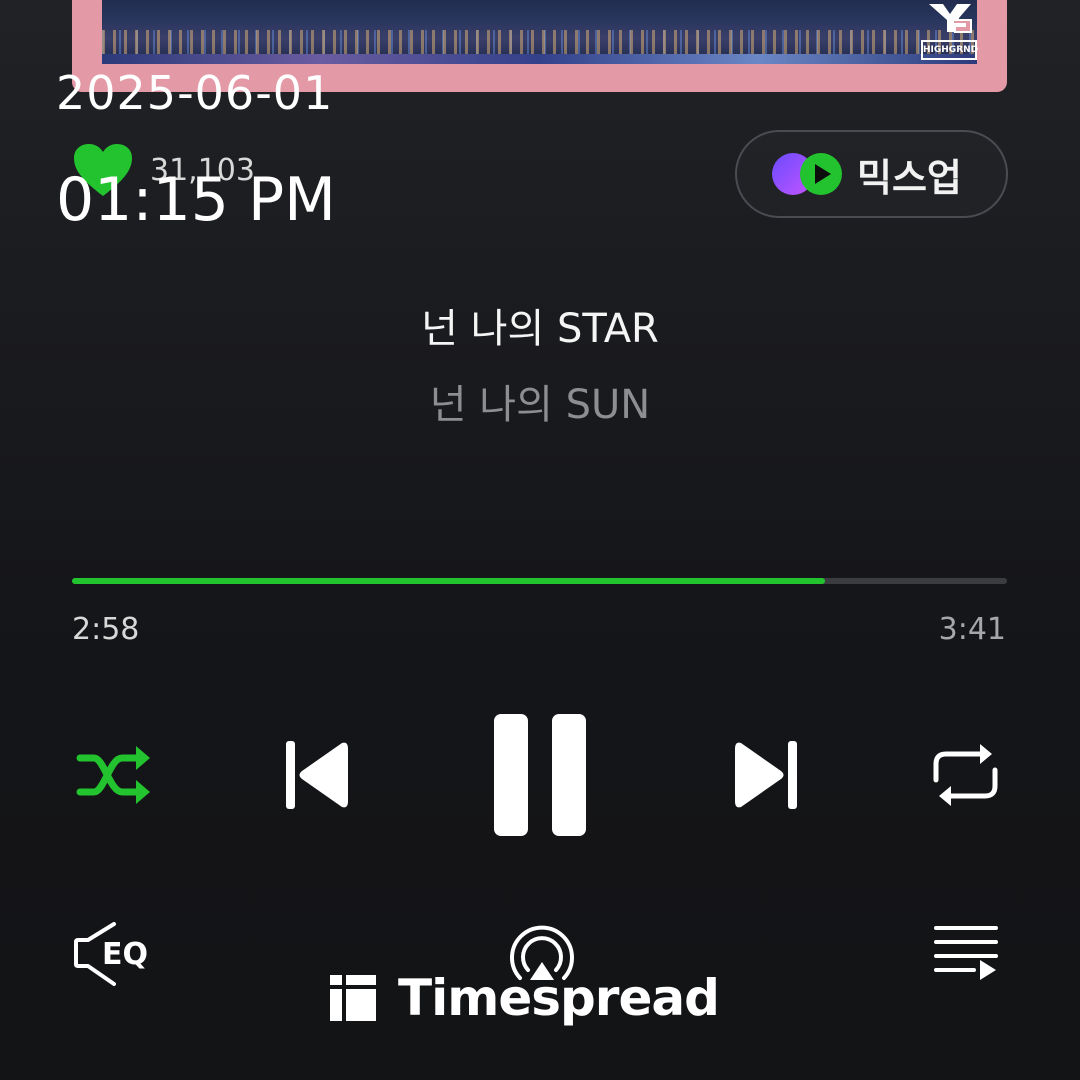 This screenshot has width=1080, height=1080. I want to click on progress-bar, so click(539, 581).